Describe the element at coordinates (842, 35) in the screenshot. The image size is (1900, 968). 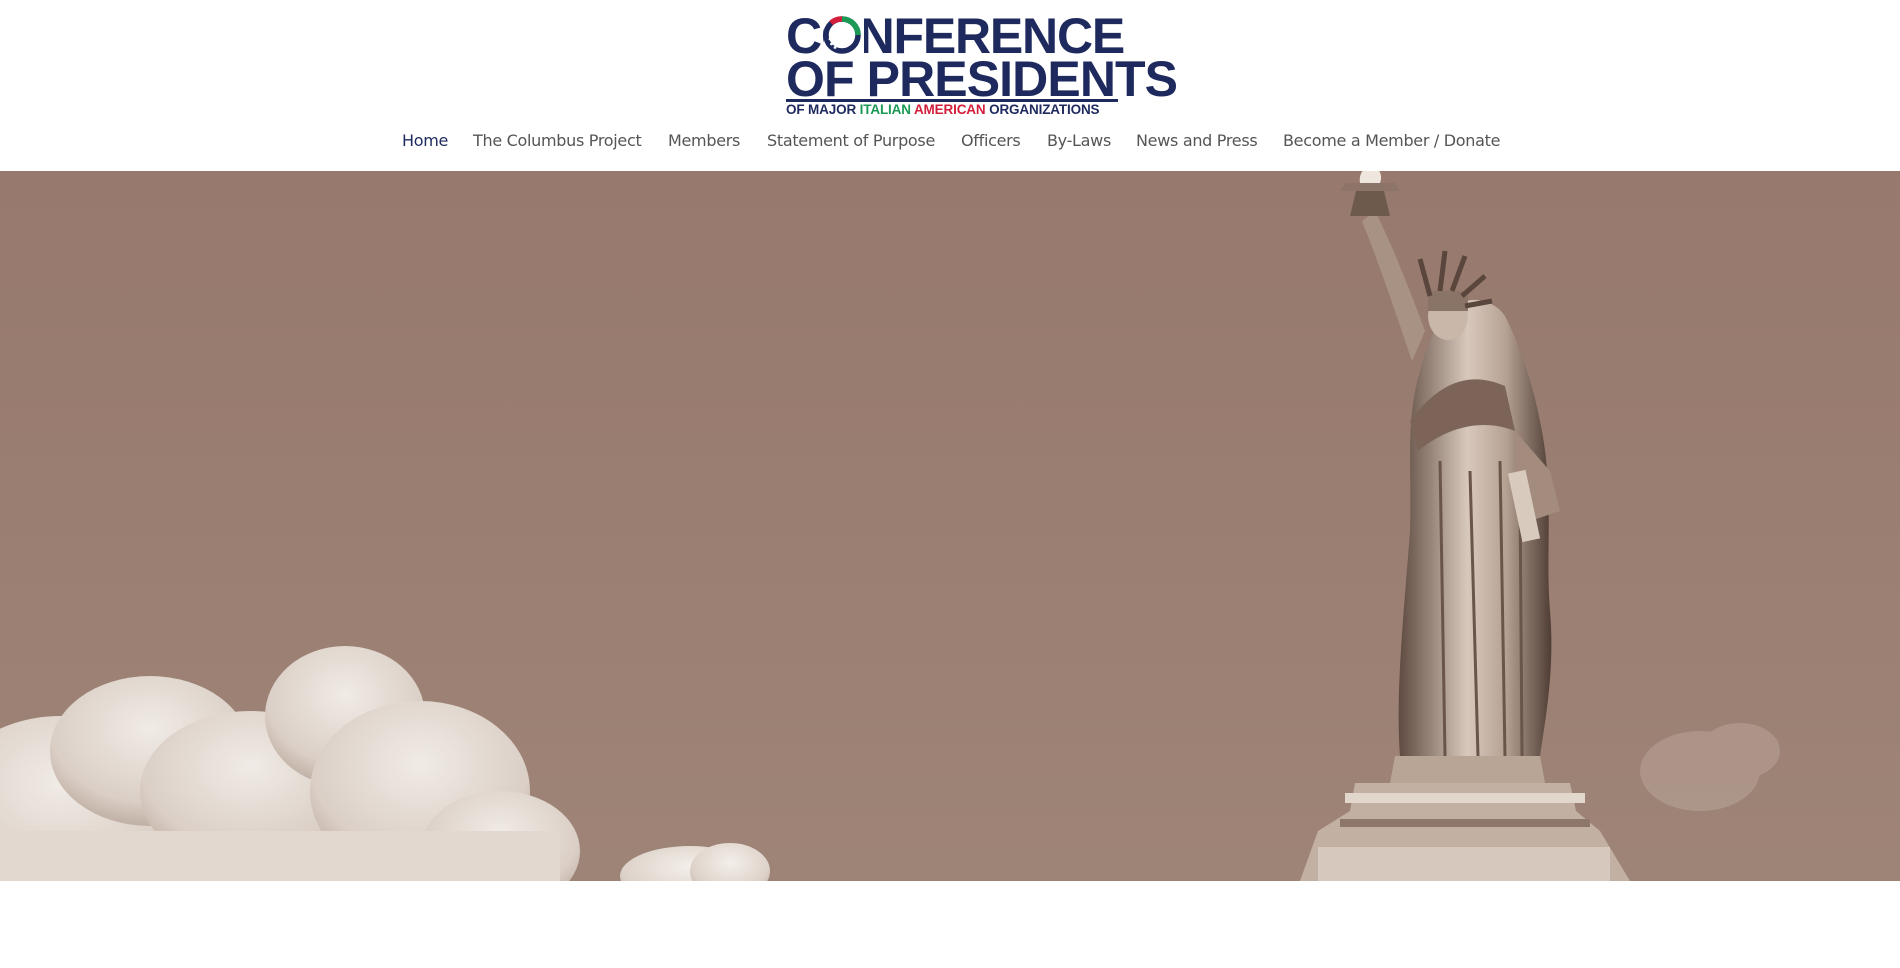
I see `logo-ring-icon` at that location.